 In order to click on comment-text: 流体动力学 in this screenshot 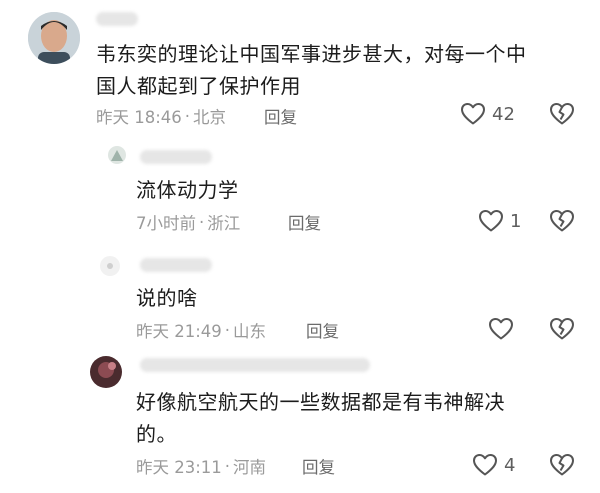, I will do `click(187, 190)`.